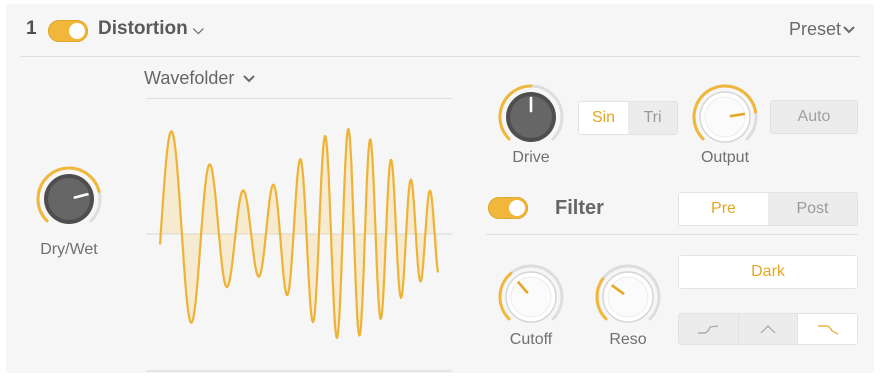 This screenshot has height=377, width=880. I want to click on cutoff-knob-graphic, so click(531, 293).